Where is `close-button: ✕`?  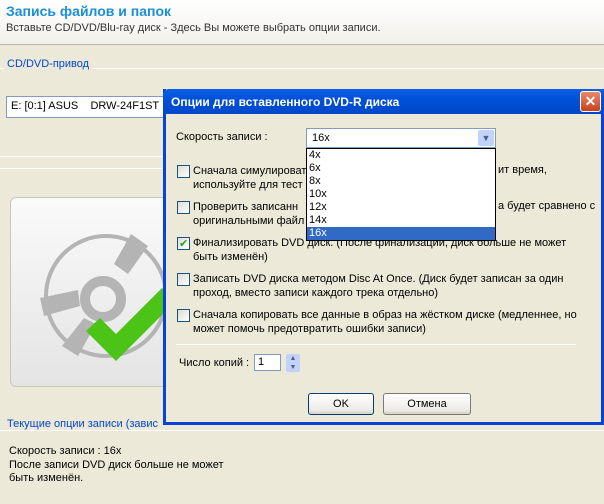 close-button: ✕ is located at coordinates (590, 101).